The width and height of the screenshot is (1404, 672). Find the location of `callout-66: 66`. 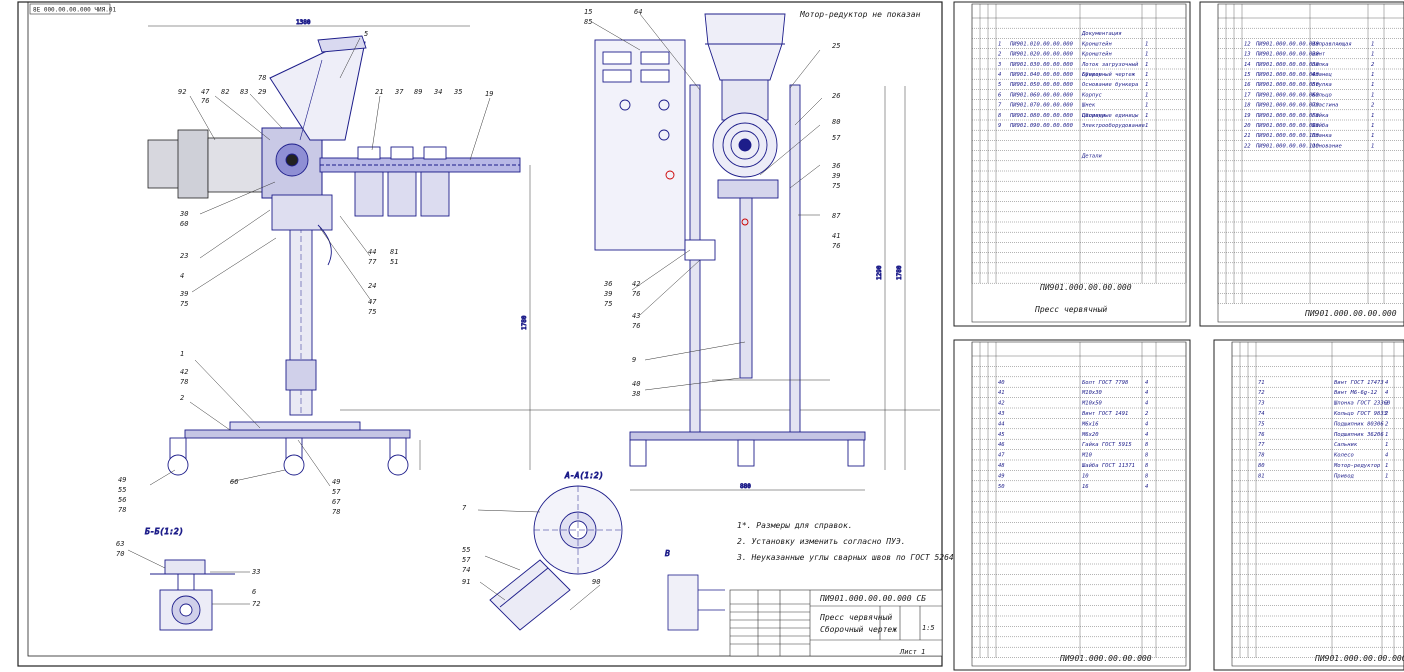

callout-66: 66 is located at coordinates (234, 482).